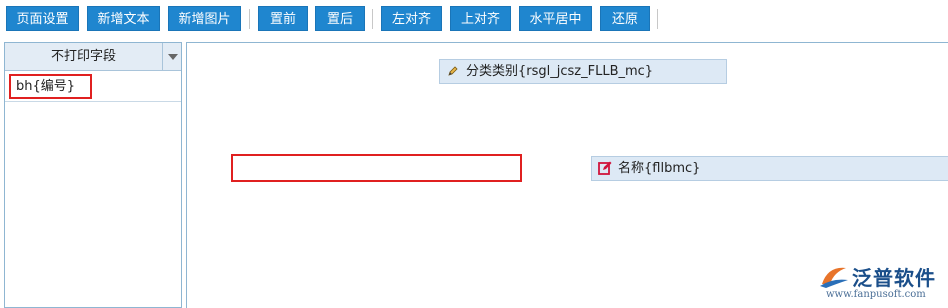 Image resolution: width=948 pixels, height=308 pixels. I want to click on field-label: 名称{fllbmc}, so click(659, 168).